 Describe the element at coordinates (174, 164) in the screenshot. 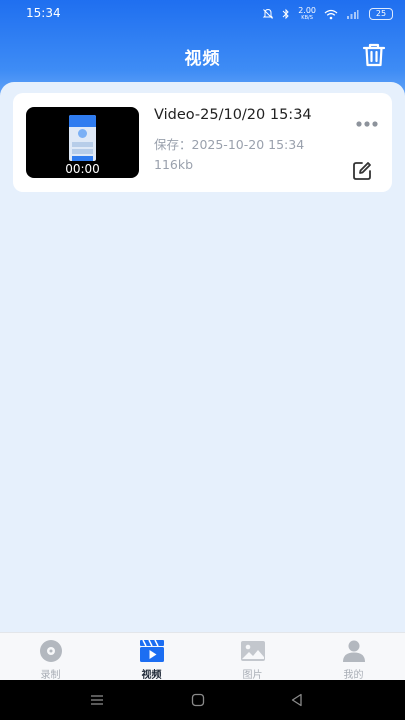

I see `video-size: 116kb` at that location.